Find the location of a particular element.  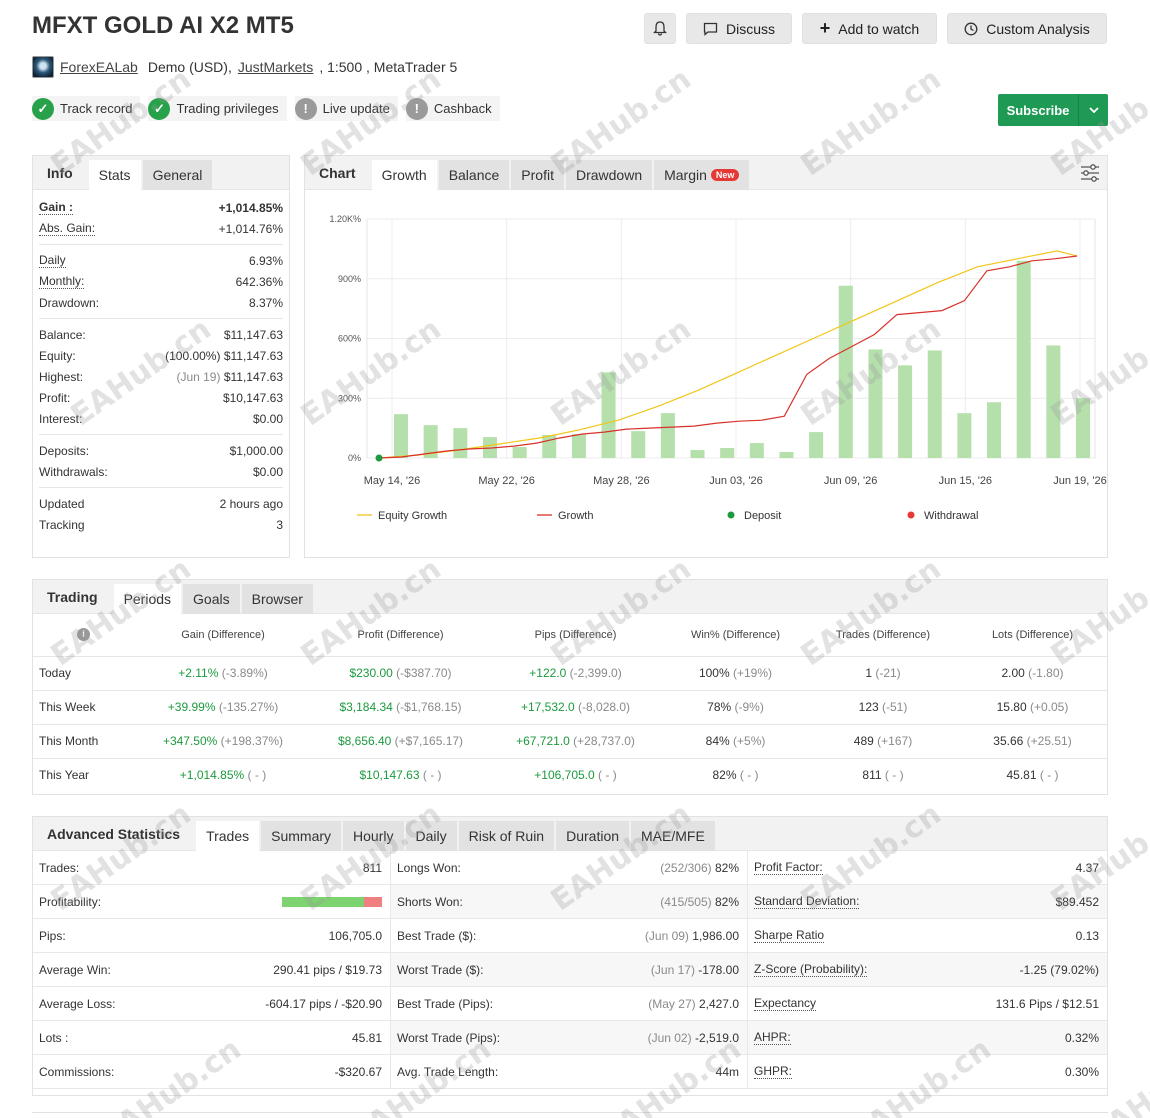

custom-analysis-button: Custom Analysis is located at coordinates (1027, 28).